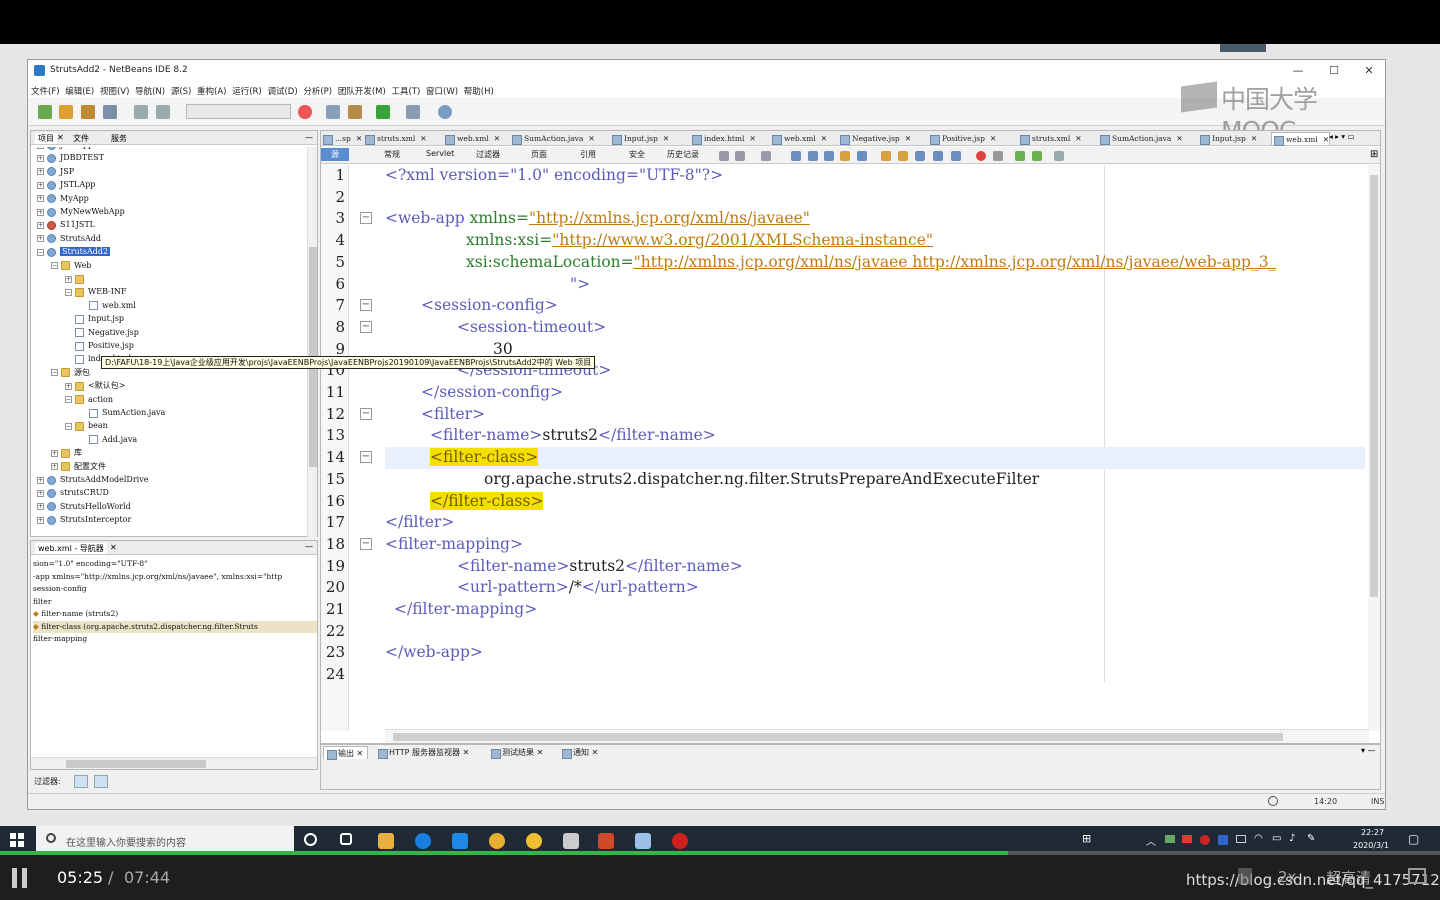  Describe the element at coordinates (360, 89) in the screenshot. I see `menu-team: 团队开发(M)` at that location.